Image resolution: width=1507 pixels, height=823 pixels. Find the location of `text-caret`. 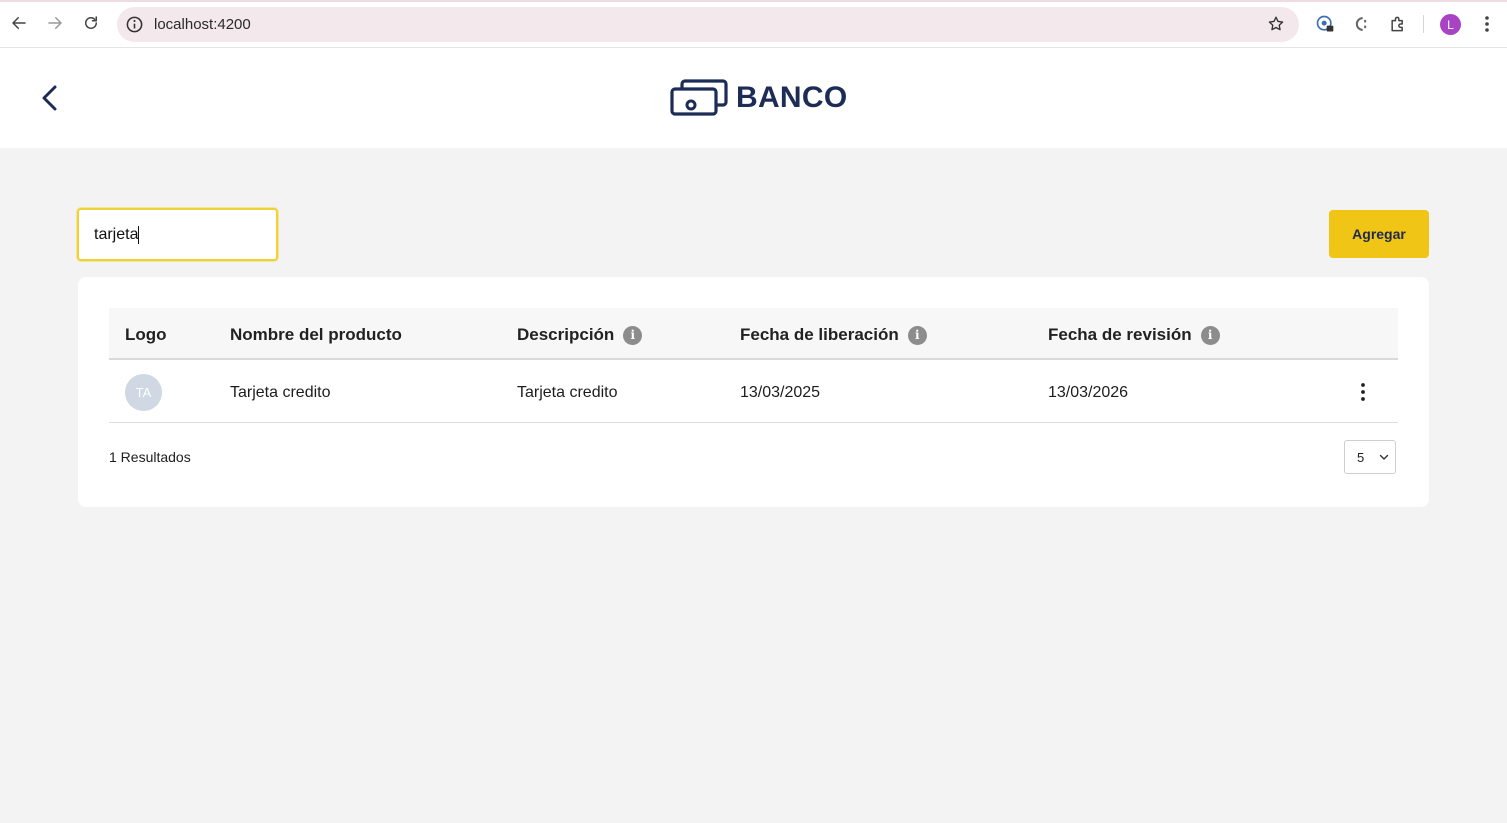

text-caret is located at coordinates (138, 235).